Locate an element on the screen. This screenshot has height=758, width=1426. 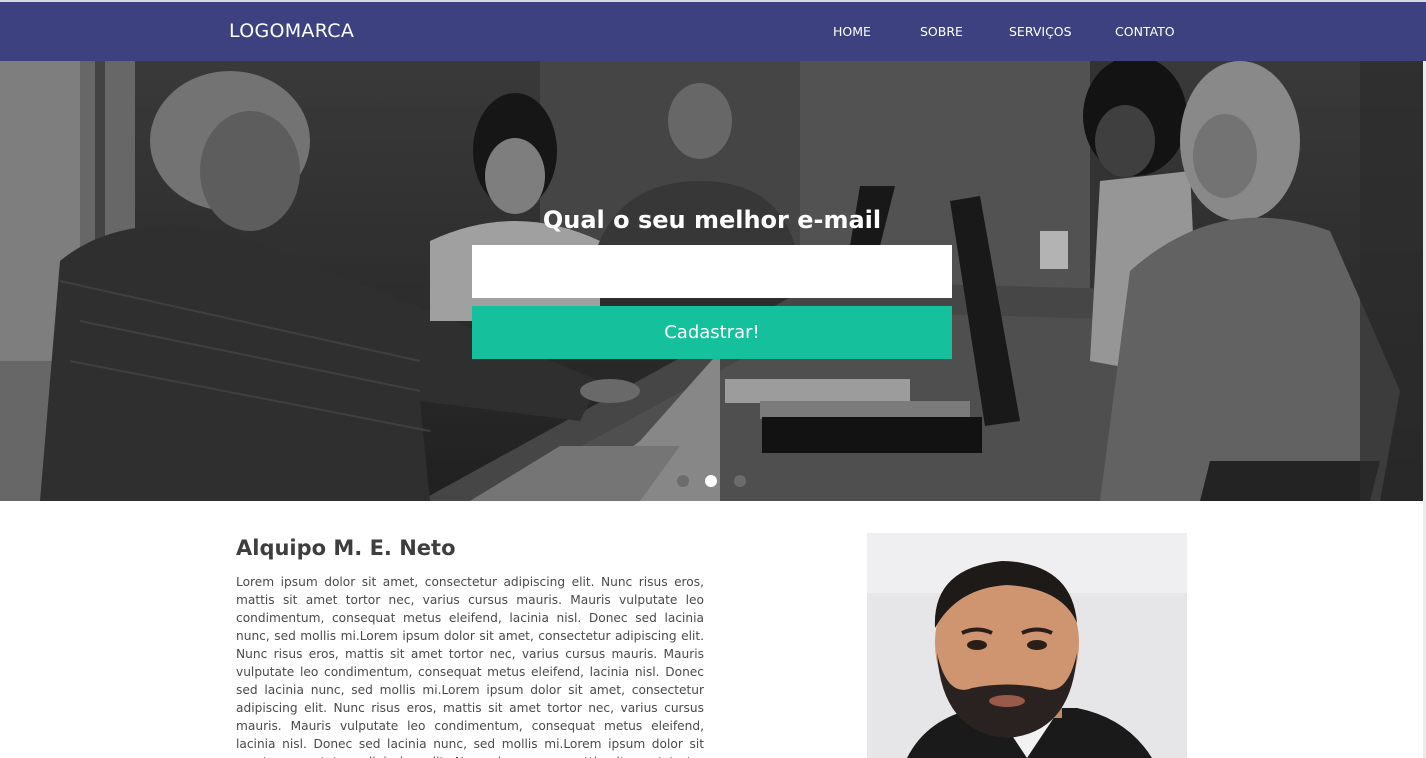
cadastrar-button: Cadastrar! is located at coordinates (712, 332).